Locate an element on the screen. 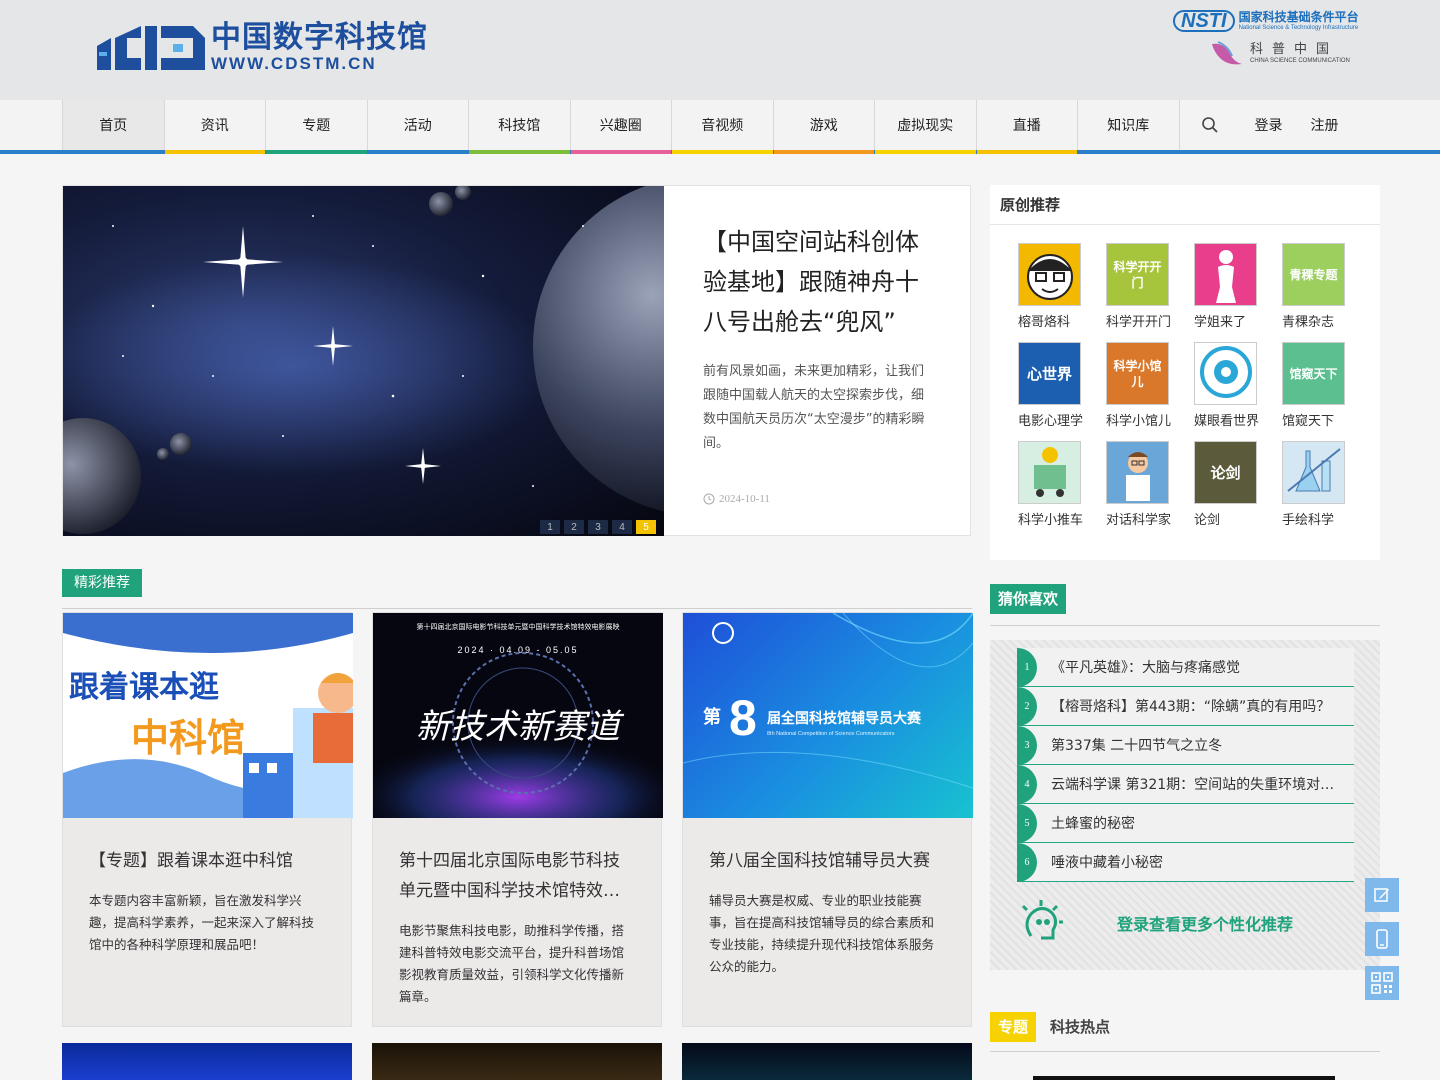 Image resolution: width=1440 pixels, height=1080 pixels. original-item-thumb-text: 馆窥天下 is located at coordinates (1313, 373).